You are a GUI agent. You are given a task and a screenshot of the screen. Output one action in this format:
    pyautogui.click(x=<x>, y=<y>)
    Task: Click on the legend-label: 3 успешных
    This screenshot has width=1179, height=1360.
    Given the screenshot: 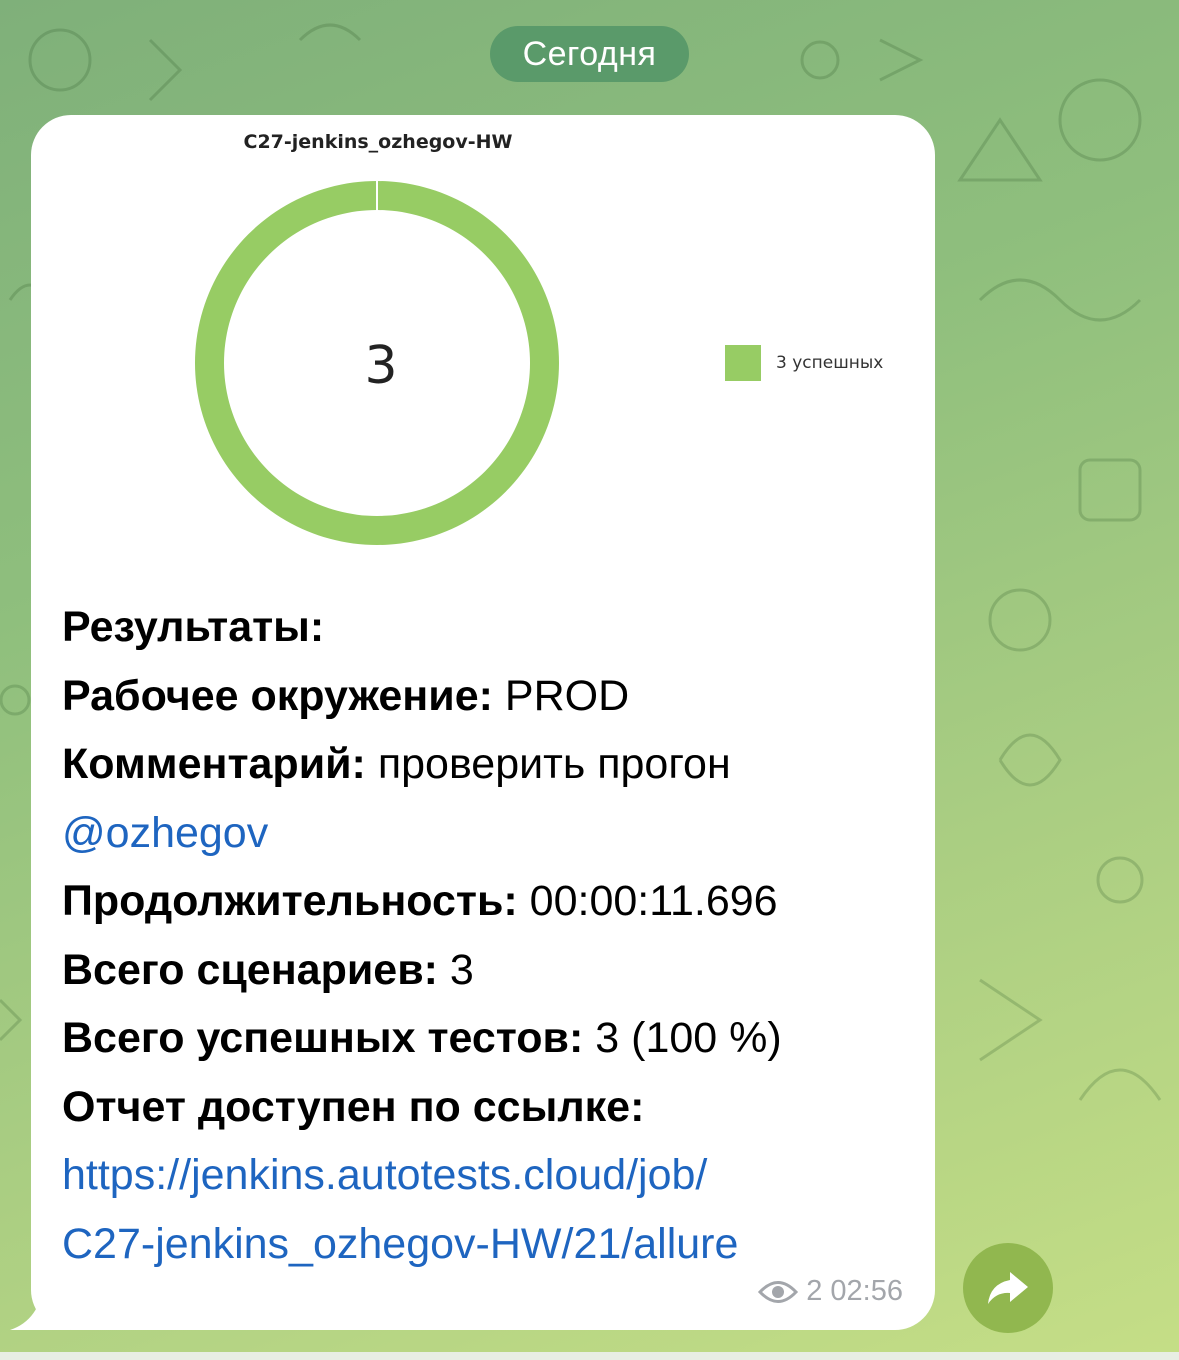 What is the action you would take?
    pyautogui.click(x=830, y=363)
    